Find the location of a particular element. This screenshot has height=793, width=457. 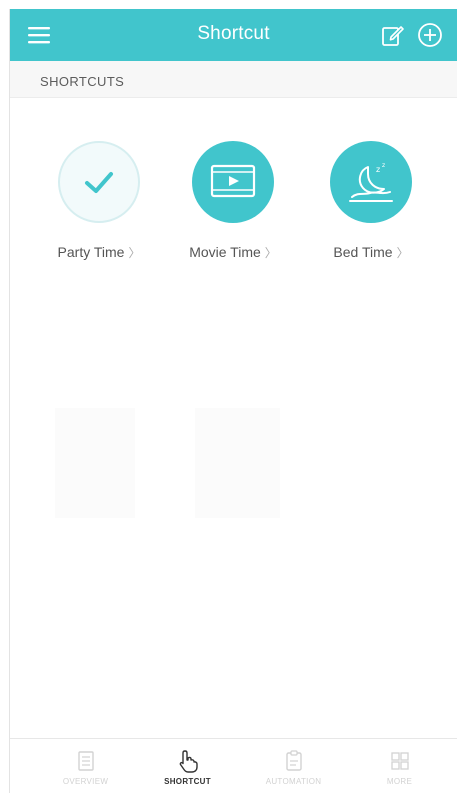

moon-icon: z z is located at coordinates (371, 182).